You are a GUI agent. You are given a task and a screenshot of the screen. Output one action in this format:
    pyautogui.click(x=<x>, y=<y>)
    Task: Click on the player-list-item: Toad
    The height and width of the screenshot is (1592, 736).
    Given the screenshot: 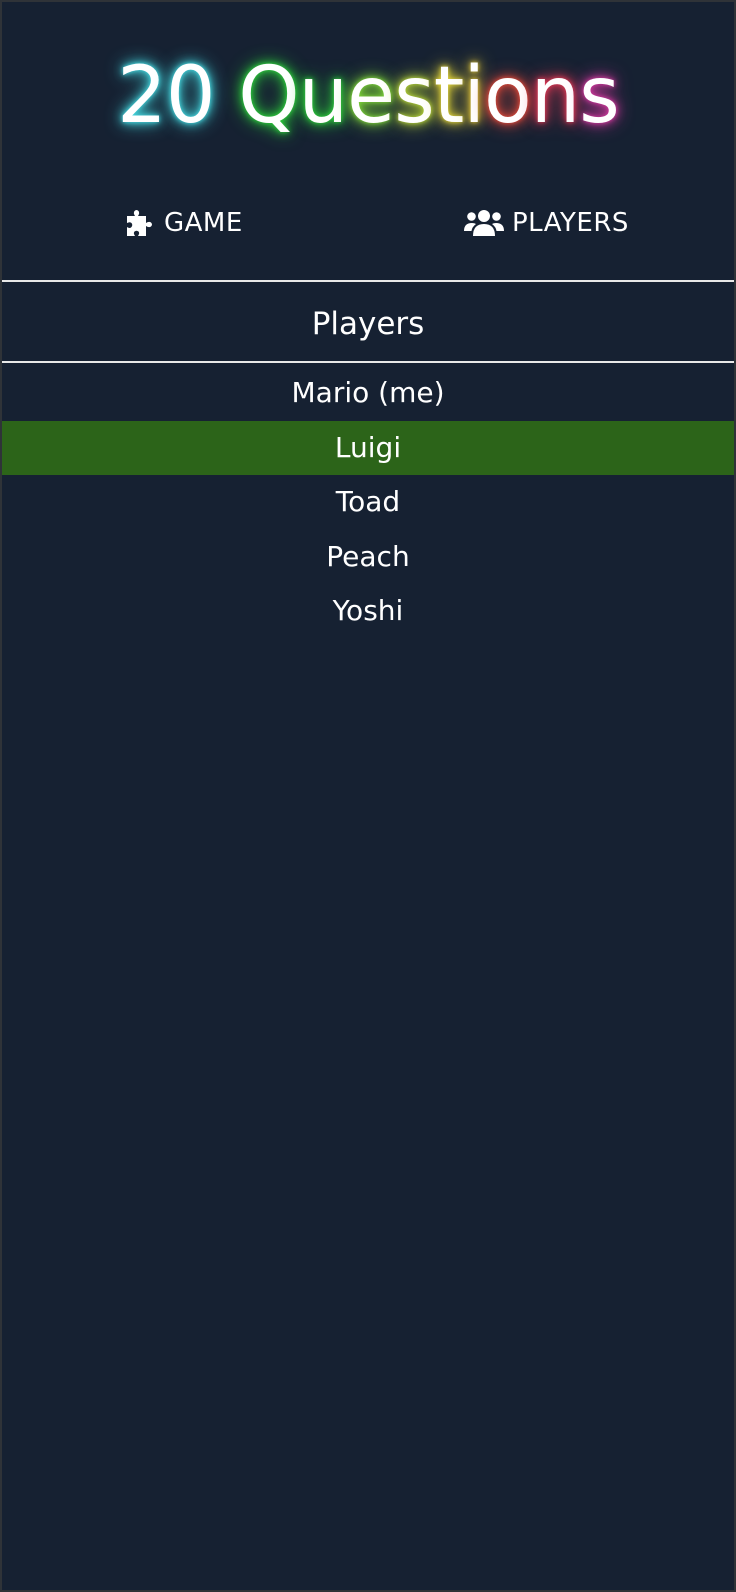 What is the action you would take?
    pyautogui.click(x=368, y=502)
    